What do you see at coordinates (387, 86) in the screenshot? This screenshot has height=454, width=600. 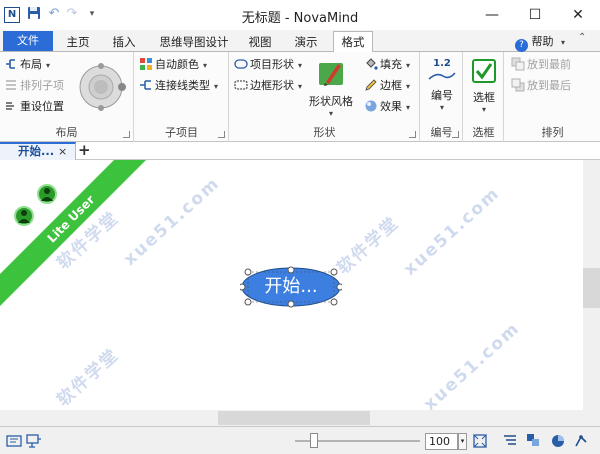 I see `border-button: 边框 ▾` at bounding box center [387, 86].